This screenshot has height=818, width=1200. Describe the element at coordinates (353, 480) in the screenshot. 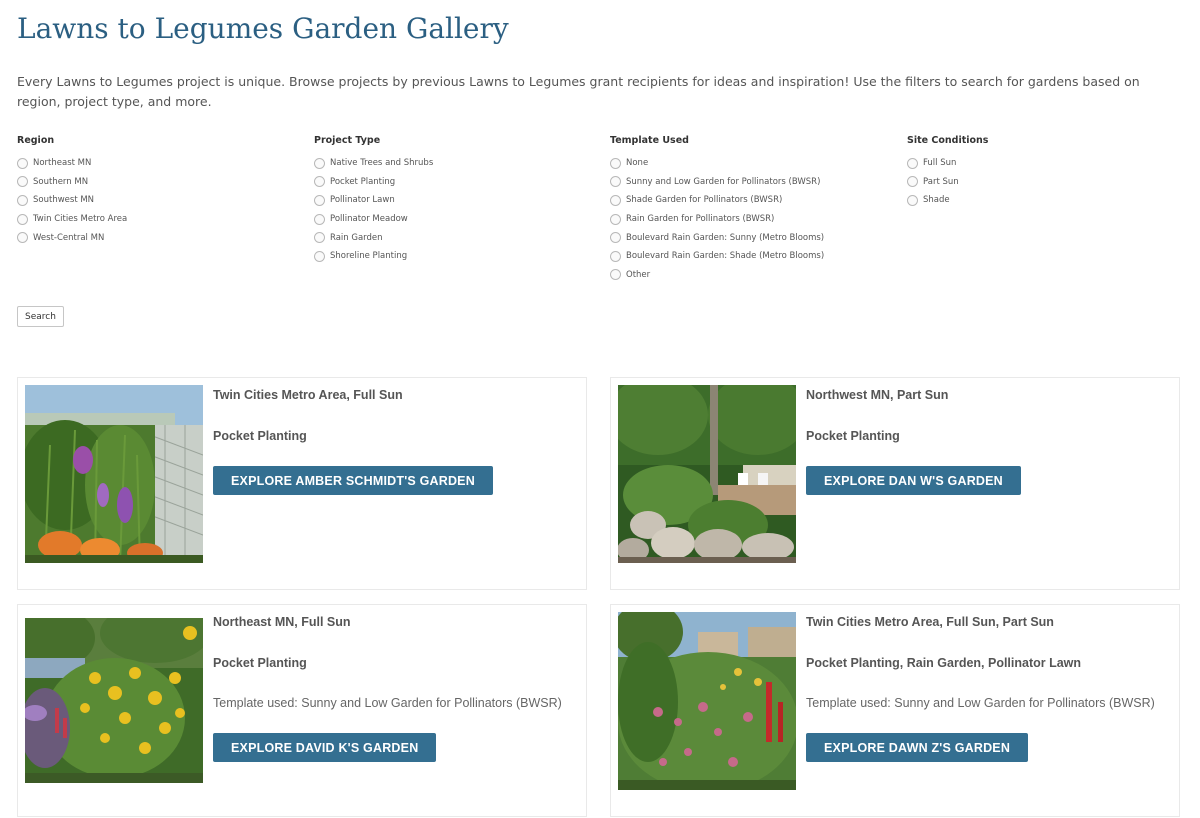

I see `explore-garden-button: EXPLORE AMBER SCHMIDT'S GARDEN` at that location.